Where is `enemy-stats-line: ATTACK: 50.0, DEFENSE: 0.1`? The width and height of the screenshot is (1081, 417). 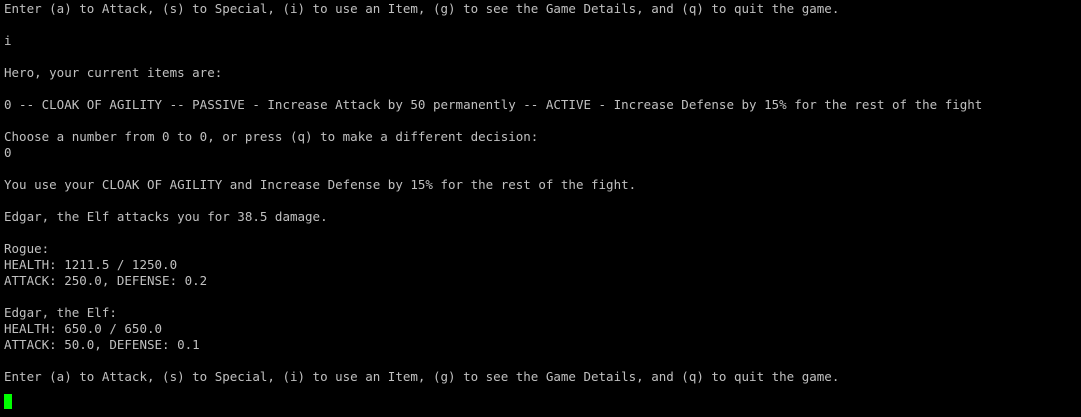
enemy-stats-line: ATTACK: 50.0, DEFENSE: 0.1 is located at coordinates (102, 344).